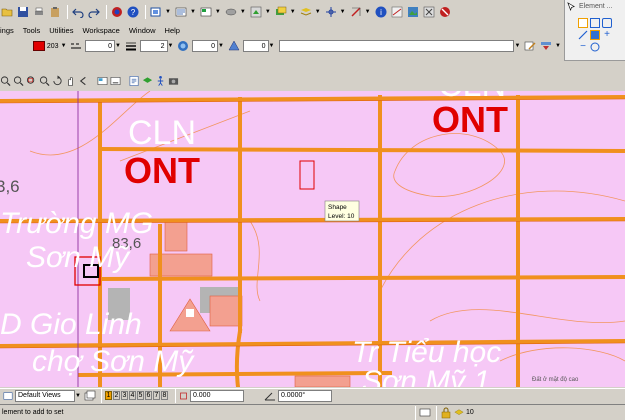  What do you see at coordinates (583, 47) in the screenshot?
I see `select-mode-subtract-icon: −` at bounding box center [583, 47].